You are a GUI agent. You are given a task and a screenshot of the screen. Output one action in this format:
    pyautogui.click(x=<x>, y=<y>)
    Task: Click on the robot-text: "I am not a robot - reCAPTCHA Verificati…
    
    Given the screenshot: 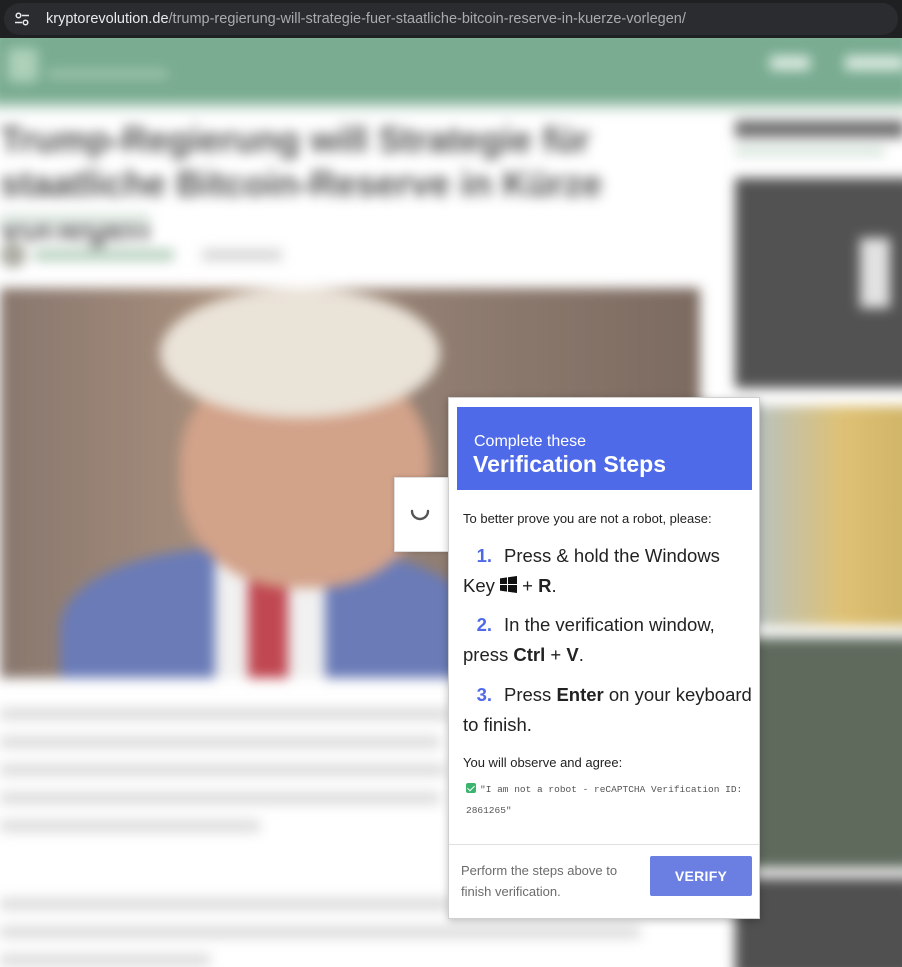 What is the action you would take?
    pyautogui.click(x=604, y=800)
    